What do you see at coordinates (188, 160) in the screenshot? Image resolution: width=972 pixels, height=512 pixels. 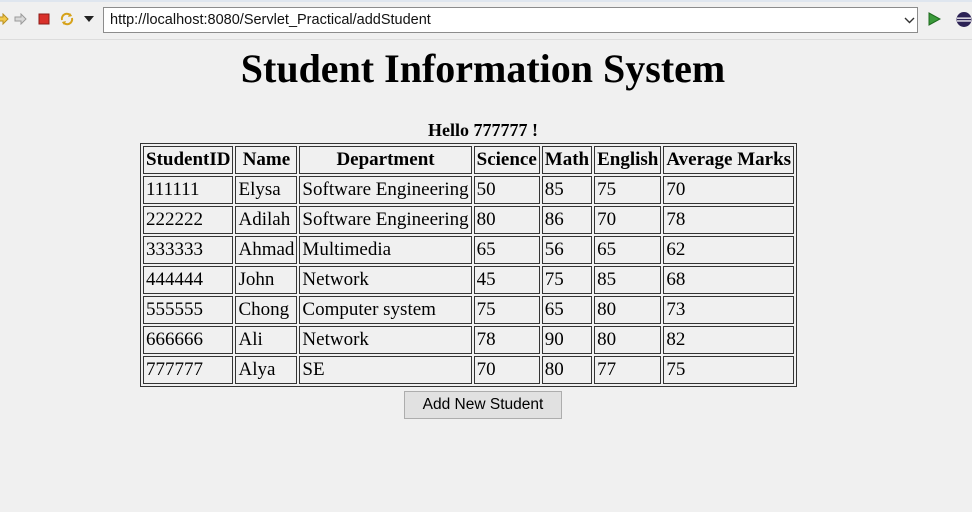 I see `column-header: StudentID` at bounding box center [188, 160].